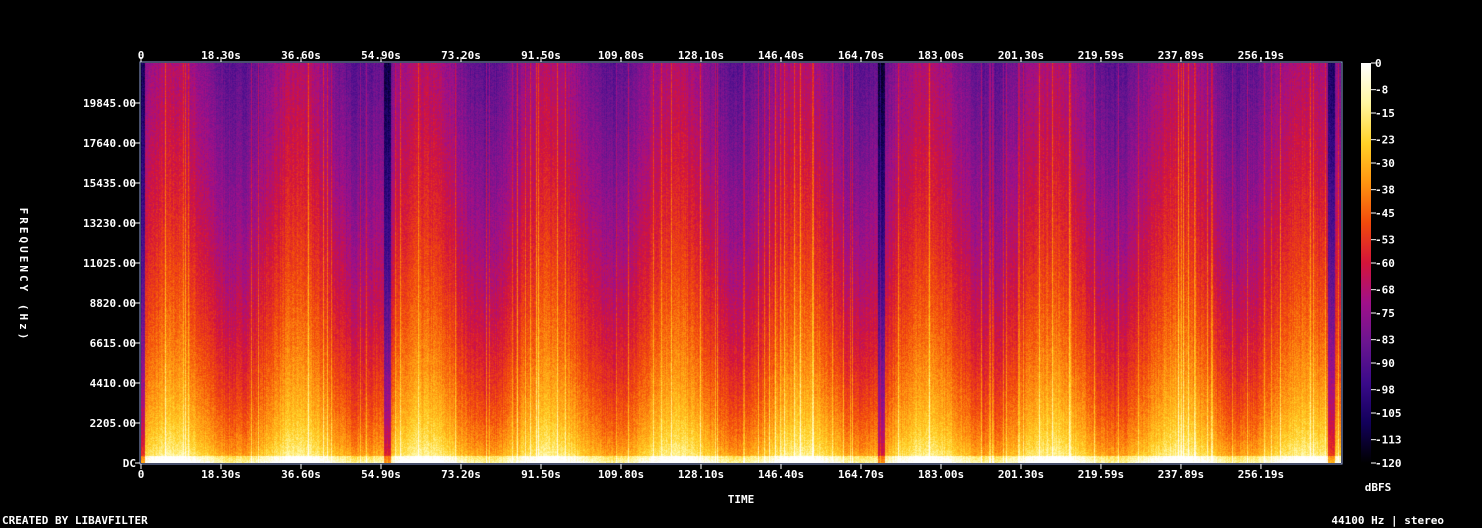  Describe the element at coordinates (221, 55) in the screenshot. I see `x-tick-label-top: 18.30s` at that location.